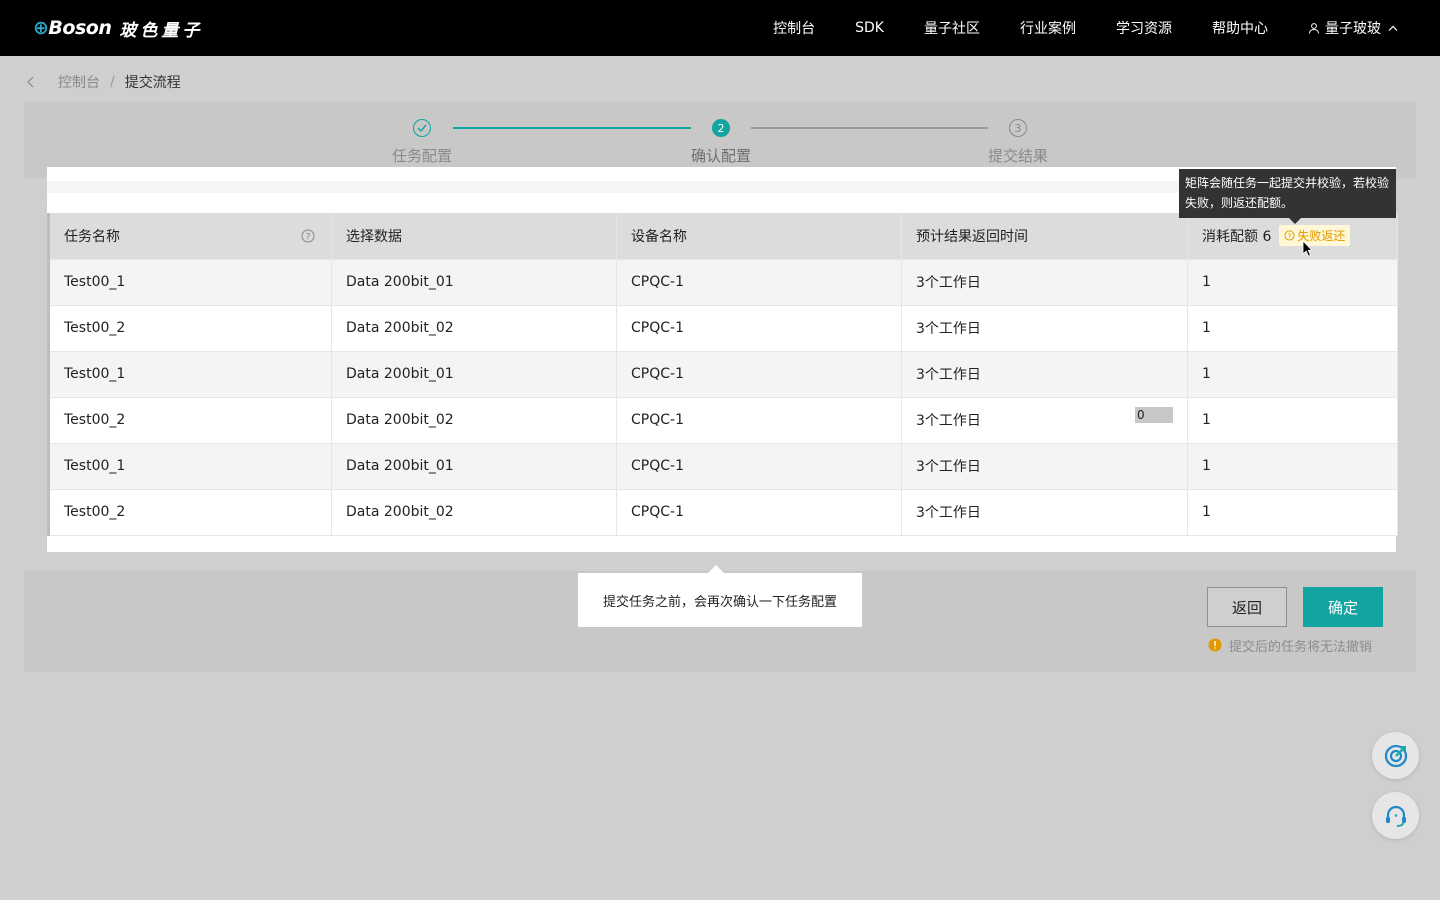  Describe the element at coordinates (721, 128) in the screenshot. I see `step-2-number: 2` at that location.